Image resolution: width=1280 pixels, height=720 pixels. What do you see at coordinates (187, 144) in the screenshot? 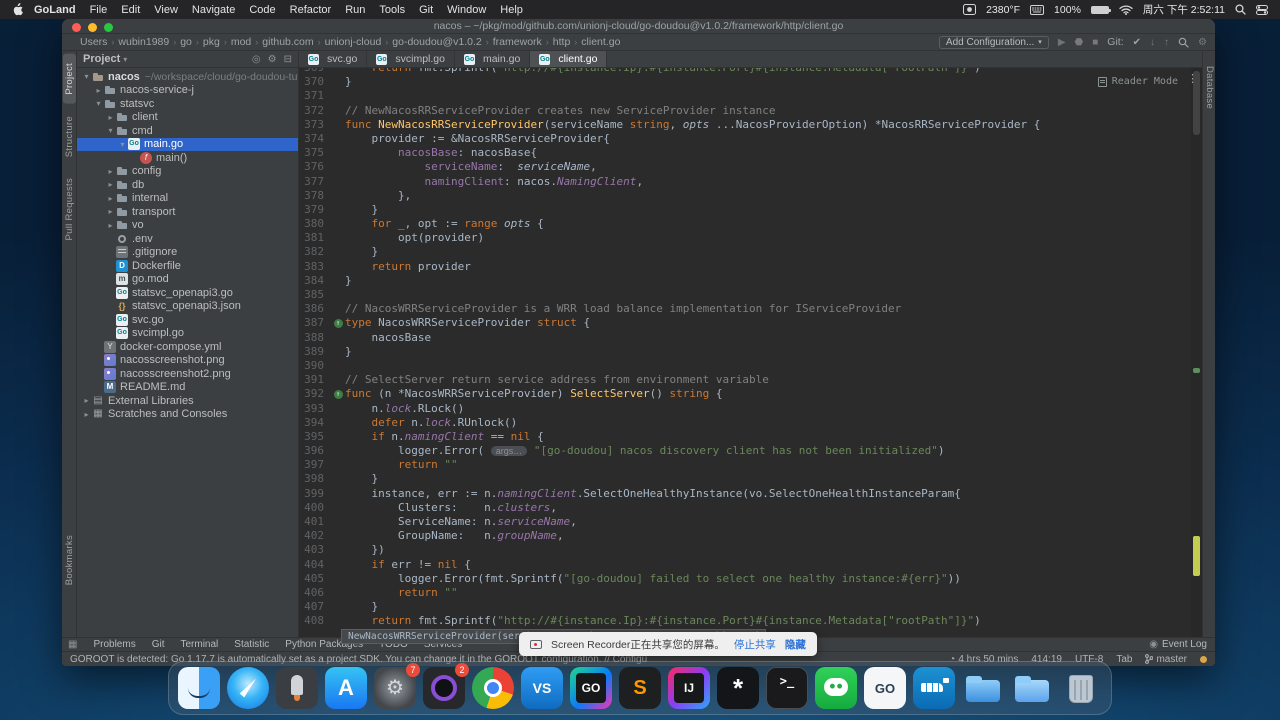
I see `tree-row-main-go: ▾ main.go` at bounding box center [187, 144].